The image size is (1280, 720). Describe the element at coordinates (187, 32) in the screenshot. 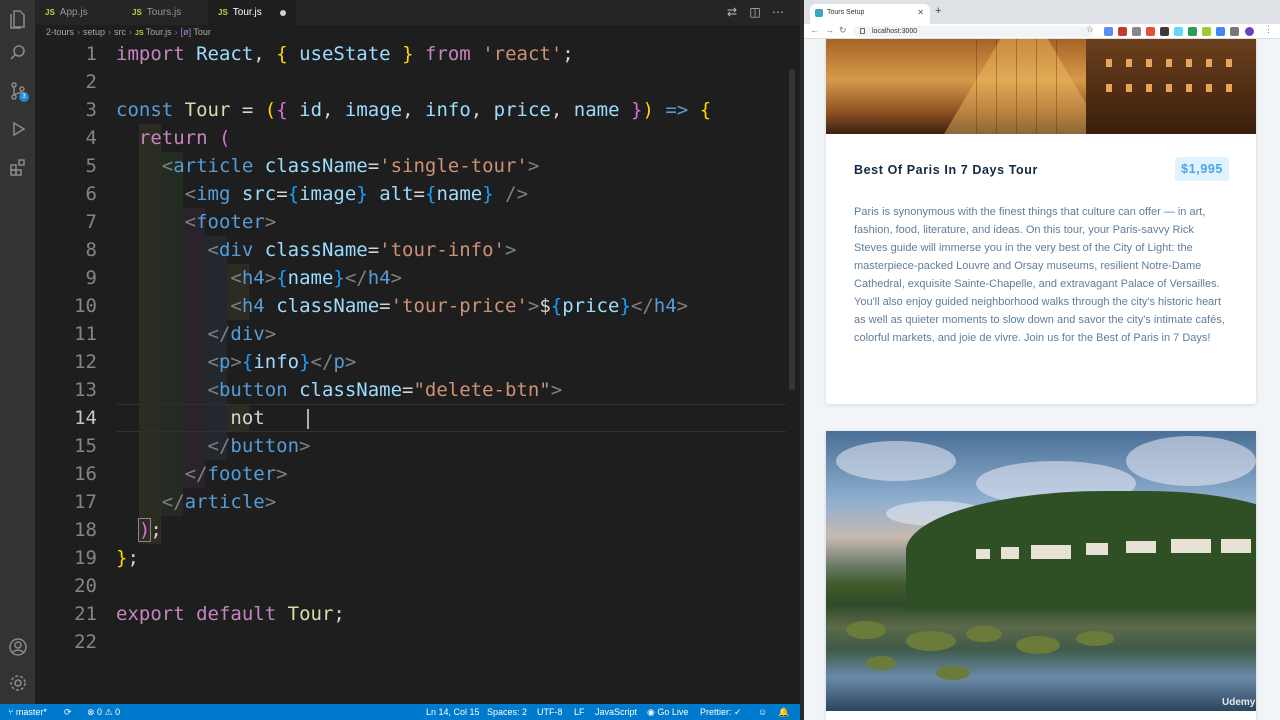

I see `symbol-icon: [ø]` at that location.